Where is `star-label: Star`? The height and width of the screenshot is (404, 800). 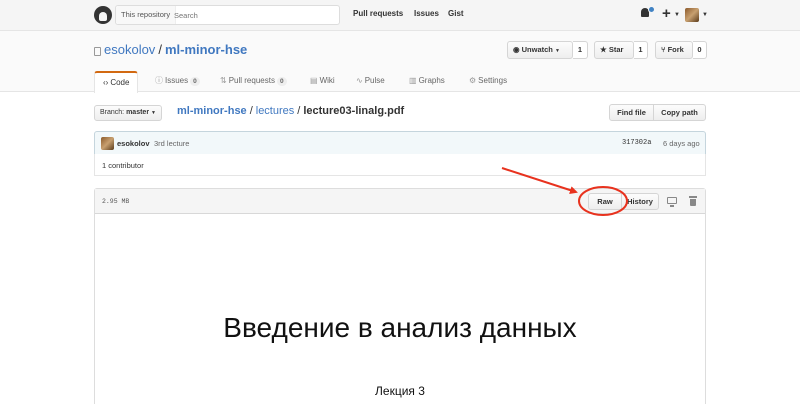 star-label: Star is located at coordinates (616, 49).